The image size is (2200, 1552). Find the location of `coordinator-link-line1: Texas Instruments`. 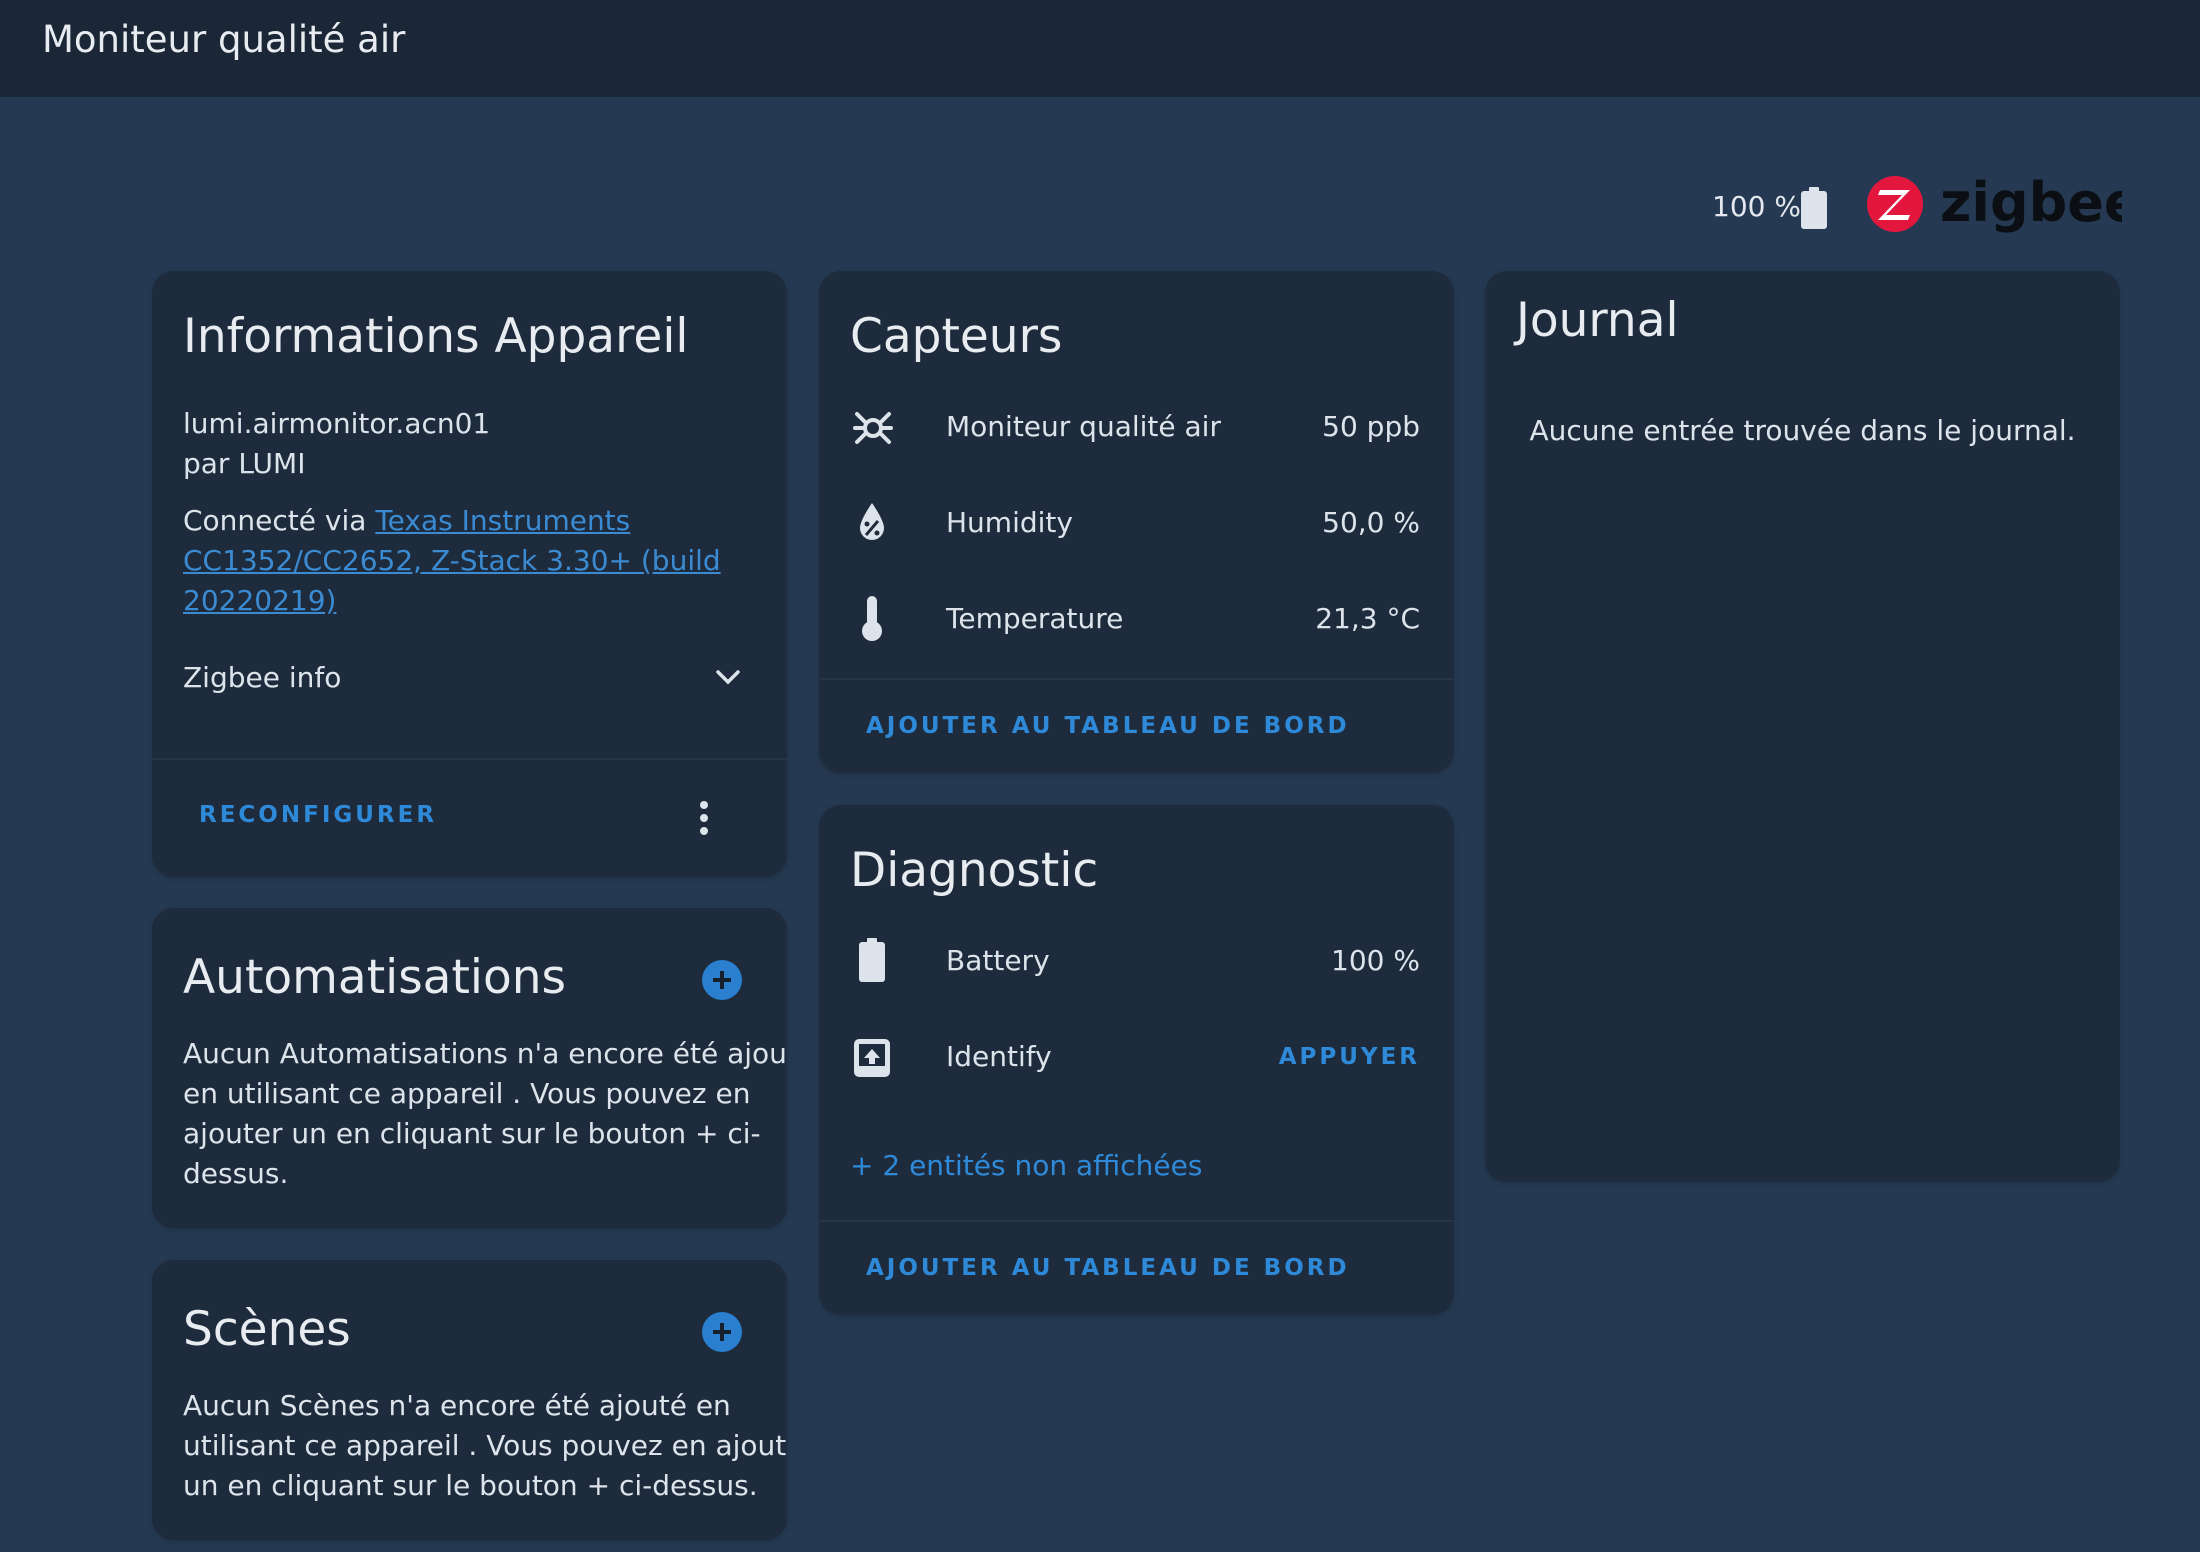

coordinator-link-line1: Texas Instruments is located at coordinates (502, 520).